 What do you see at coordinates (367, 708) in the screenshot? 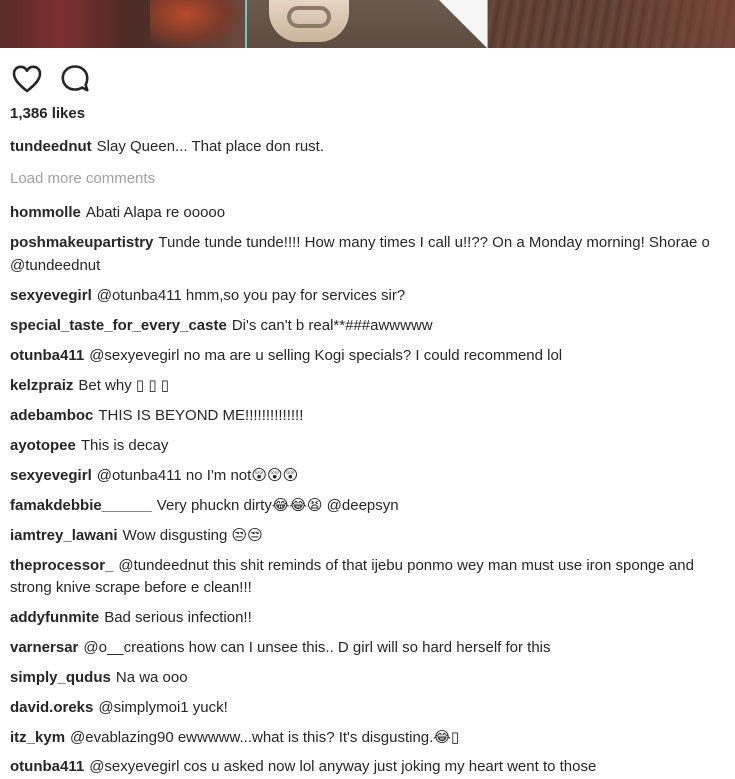
I see `comment-item: david.oreks @simplymoi1 yuck!` at bounding box center [367, 708].